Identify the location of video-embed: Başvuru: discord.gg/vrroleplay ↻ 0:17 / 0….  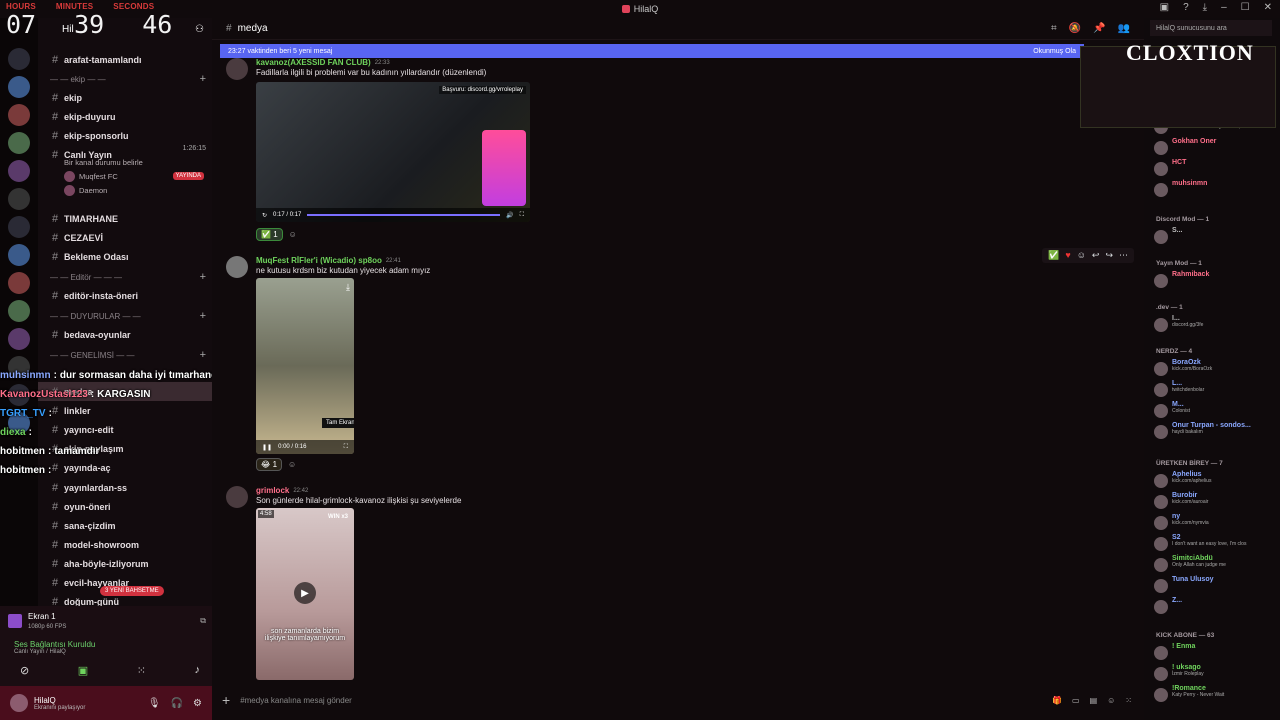
(393, 152).